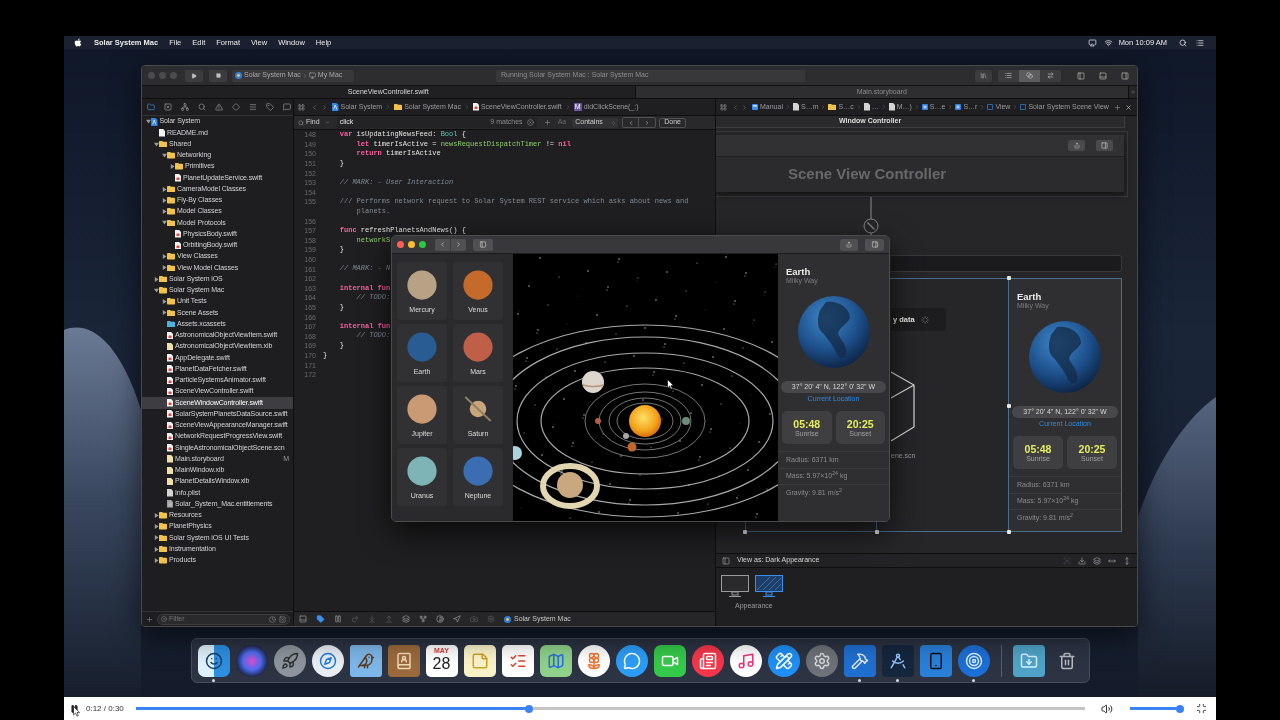  Describe the element at coordinates (874, 244) in the screenshot. I see `inspector-button` at that location.